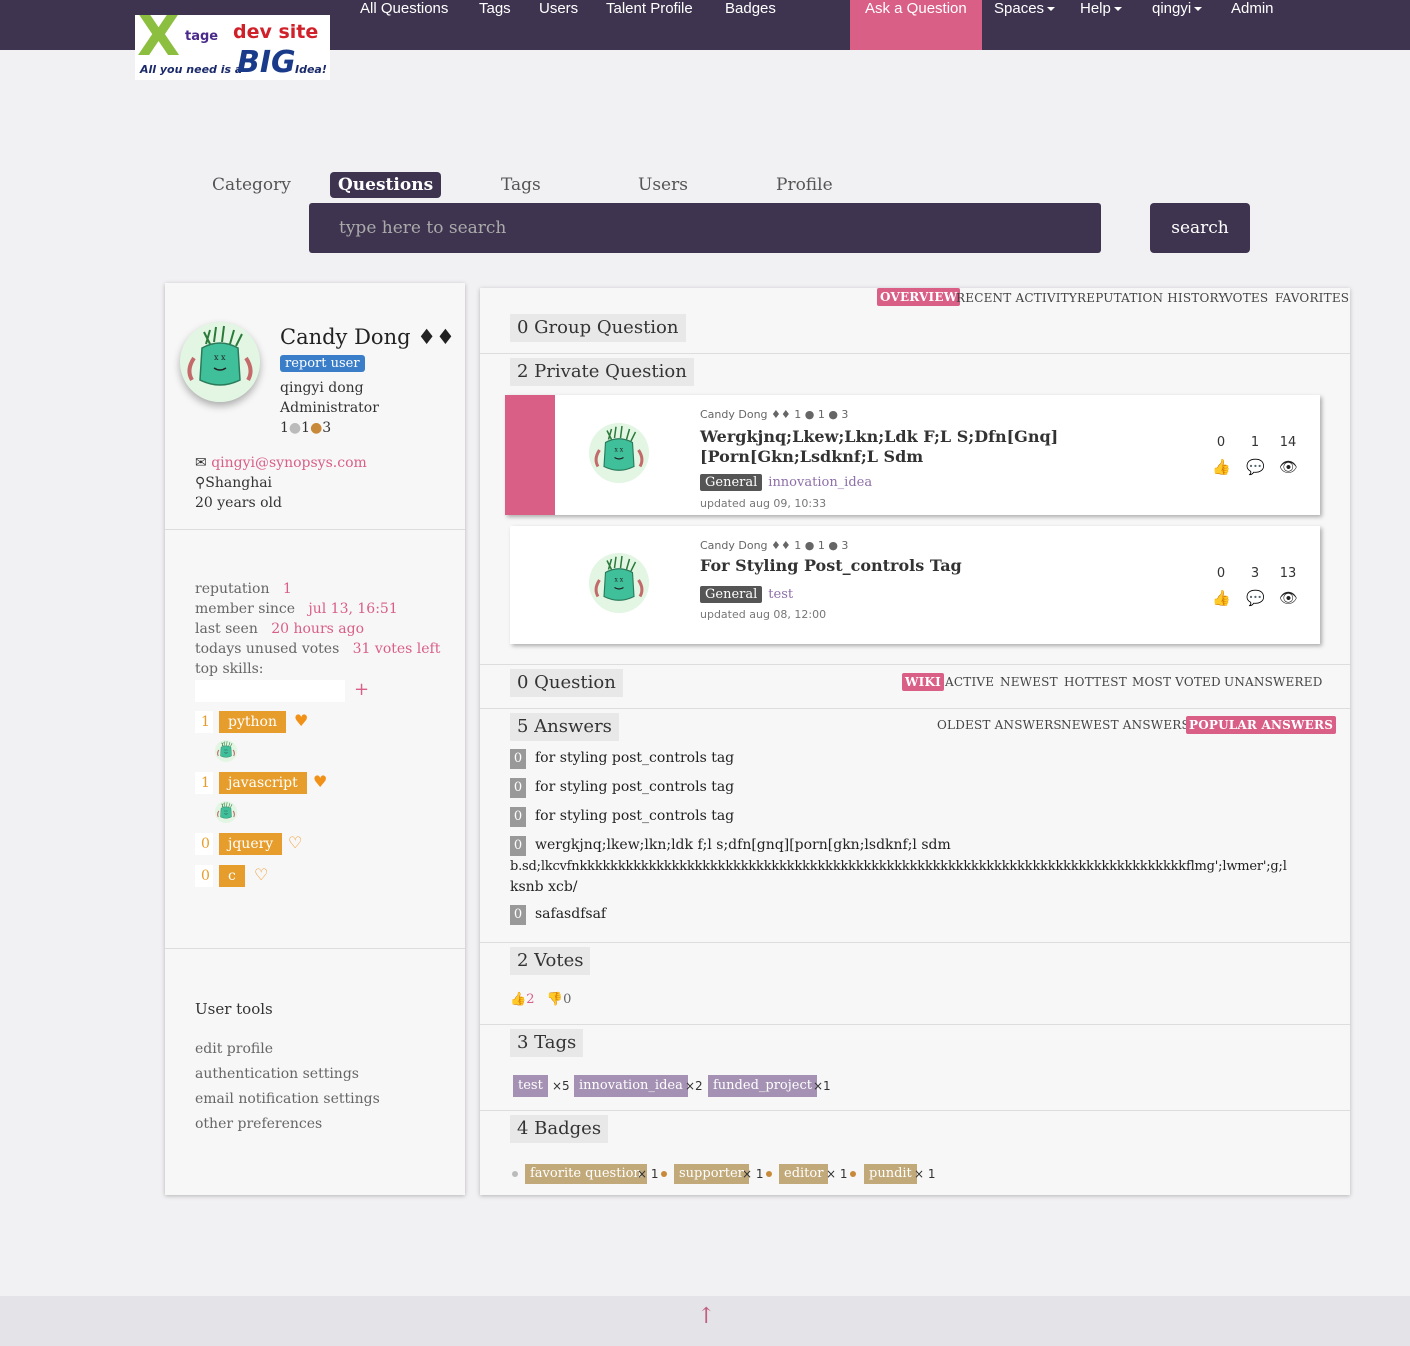 The height and width of the screenshot is (1346, 1410). I want to click on badge-chip: supporter, so click(711, 1174).